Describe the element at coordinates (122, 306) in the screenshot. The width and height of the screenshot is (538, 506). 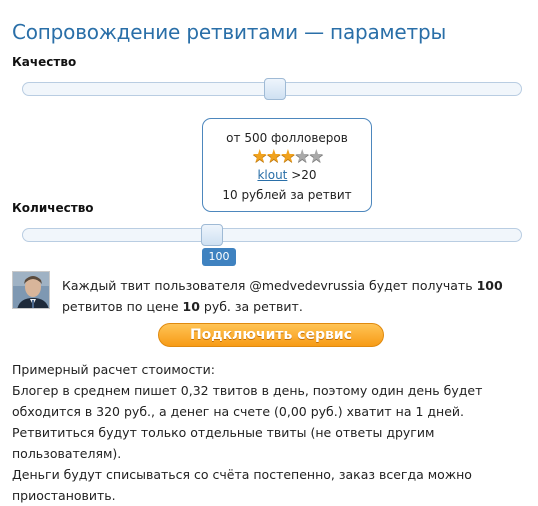
I see `description-text: ретвитов по цене` at that location.